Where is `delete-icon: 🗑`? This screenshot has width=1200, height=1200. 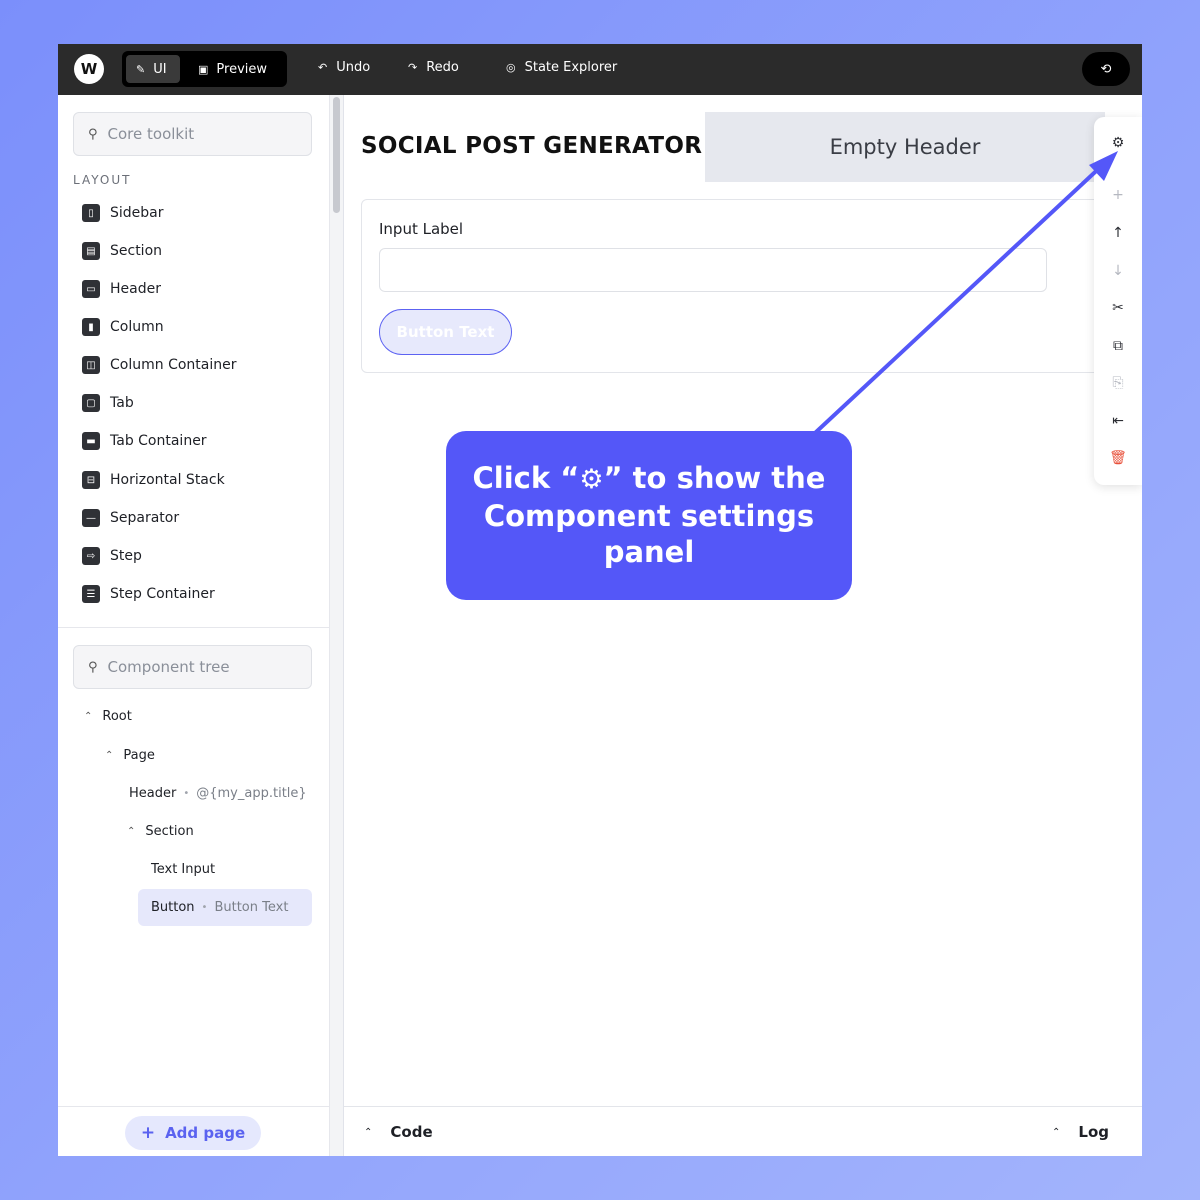 delete-icon: 🗑 is located at coordinates (1118, 458).